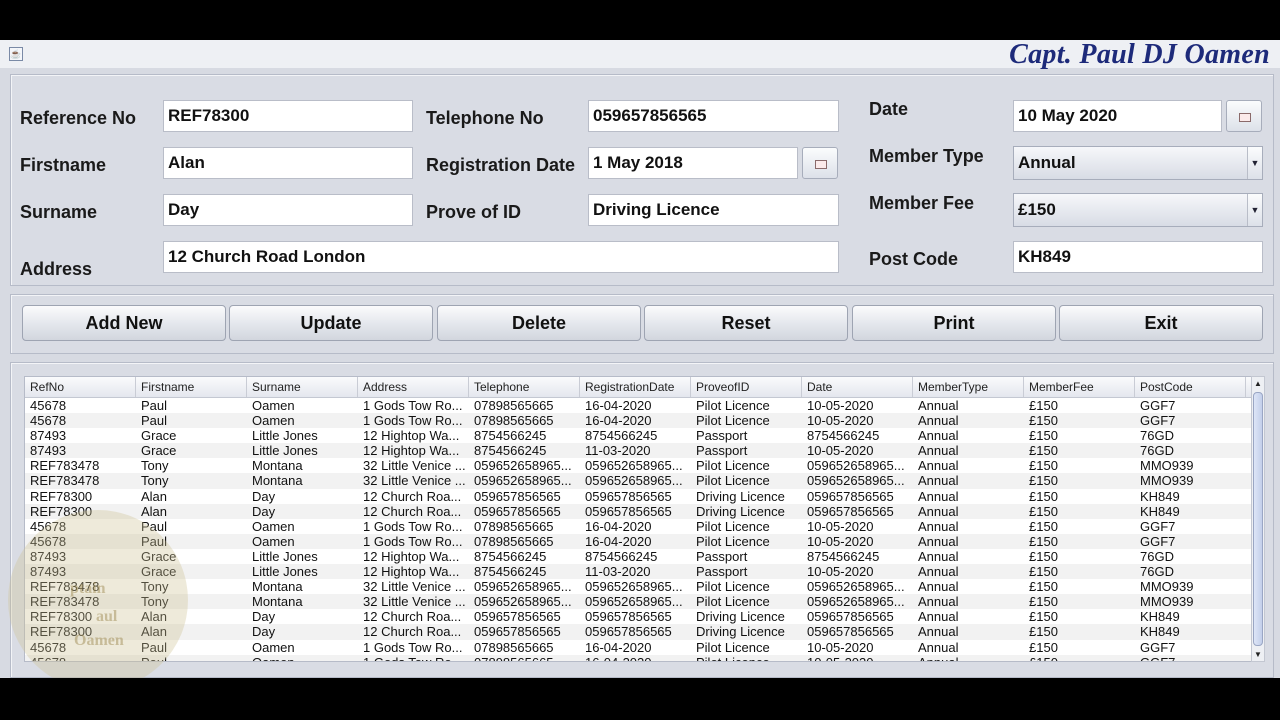 The height and width of the screenshot is (720, 1280). Describe the element at coordinates (501, 257) in the screenshot. I see `address-field: 12 Church Road London` at that location.